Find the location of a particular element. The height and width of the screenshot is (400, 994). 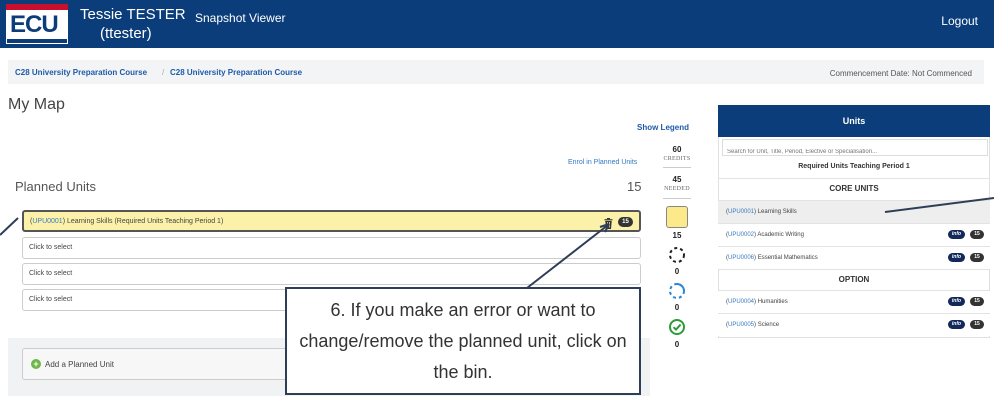

breadcrumb-item-course-current: C28 University Preparation Course is located at coordinates (236, 72).